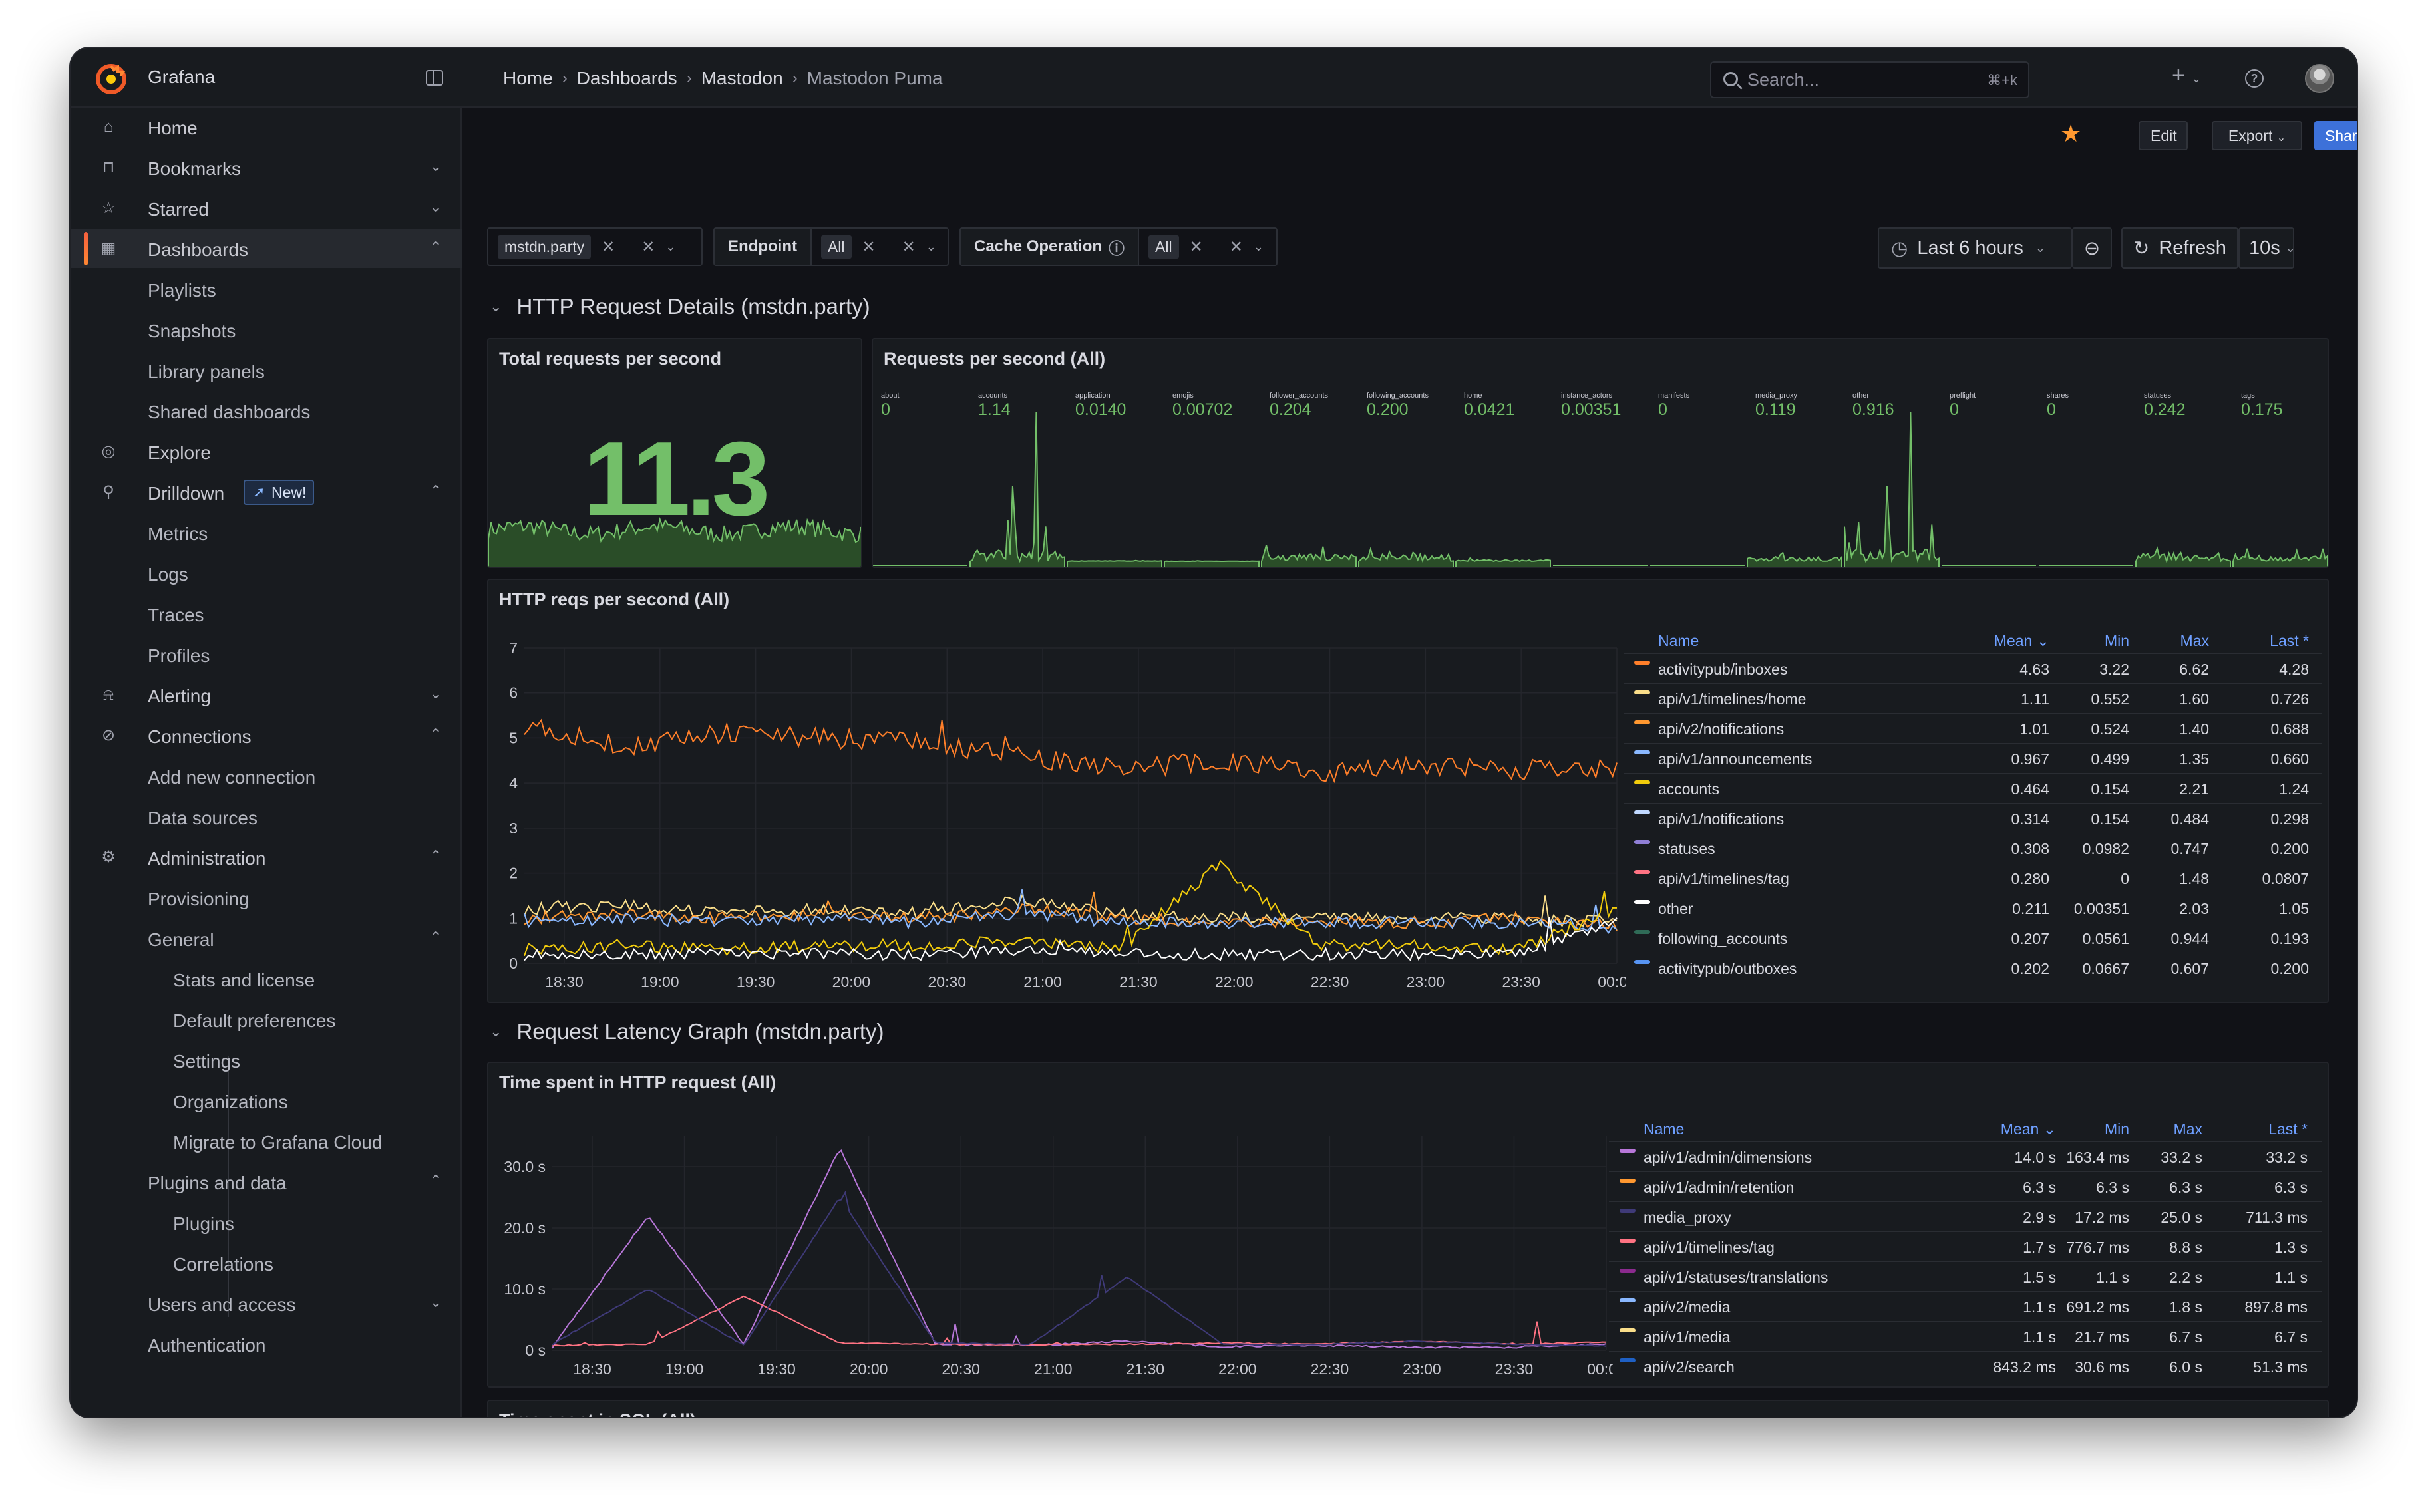 The width and height of the screenshot is (2428, 1512). I want to click on sidebar-item-provisioning: Provisioning, so click(266, 898).